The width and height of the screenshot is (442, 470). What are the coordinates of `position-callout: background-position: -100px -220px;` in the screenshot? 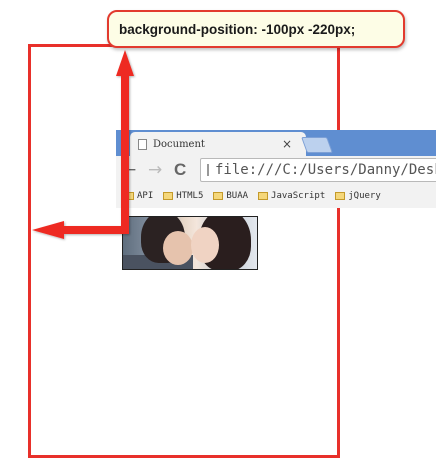 It's located at (256, 29).